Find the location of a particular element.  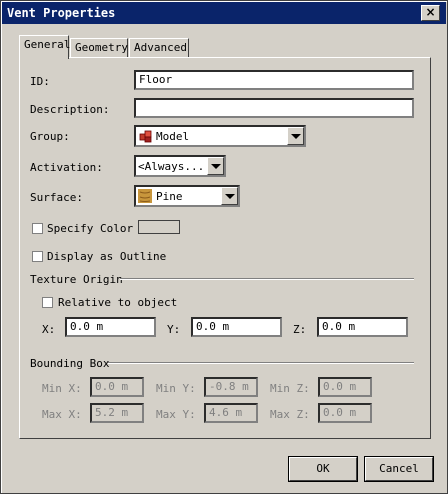

surface-value: Pine is located at coordinates (169, 196).